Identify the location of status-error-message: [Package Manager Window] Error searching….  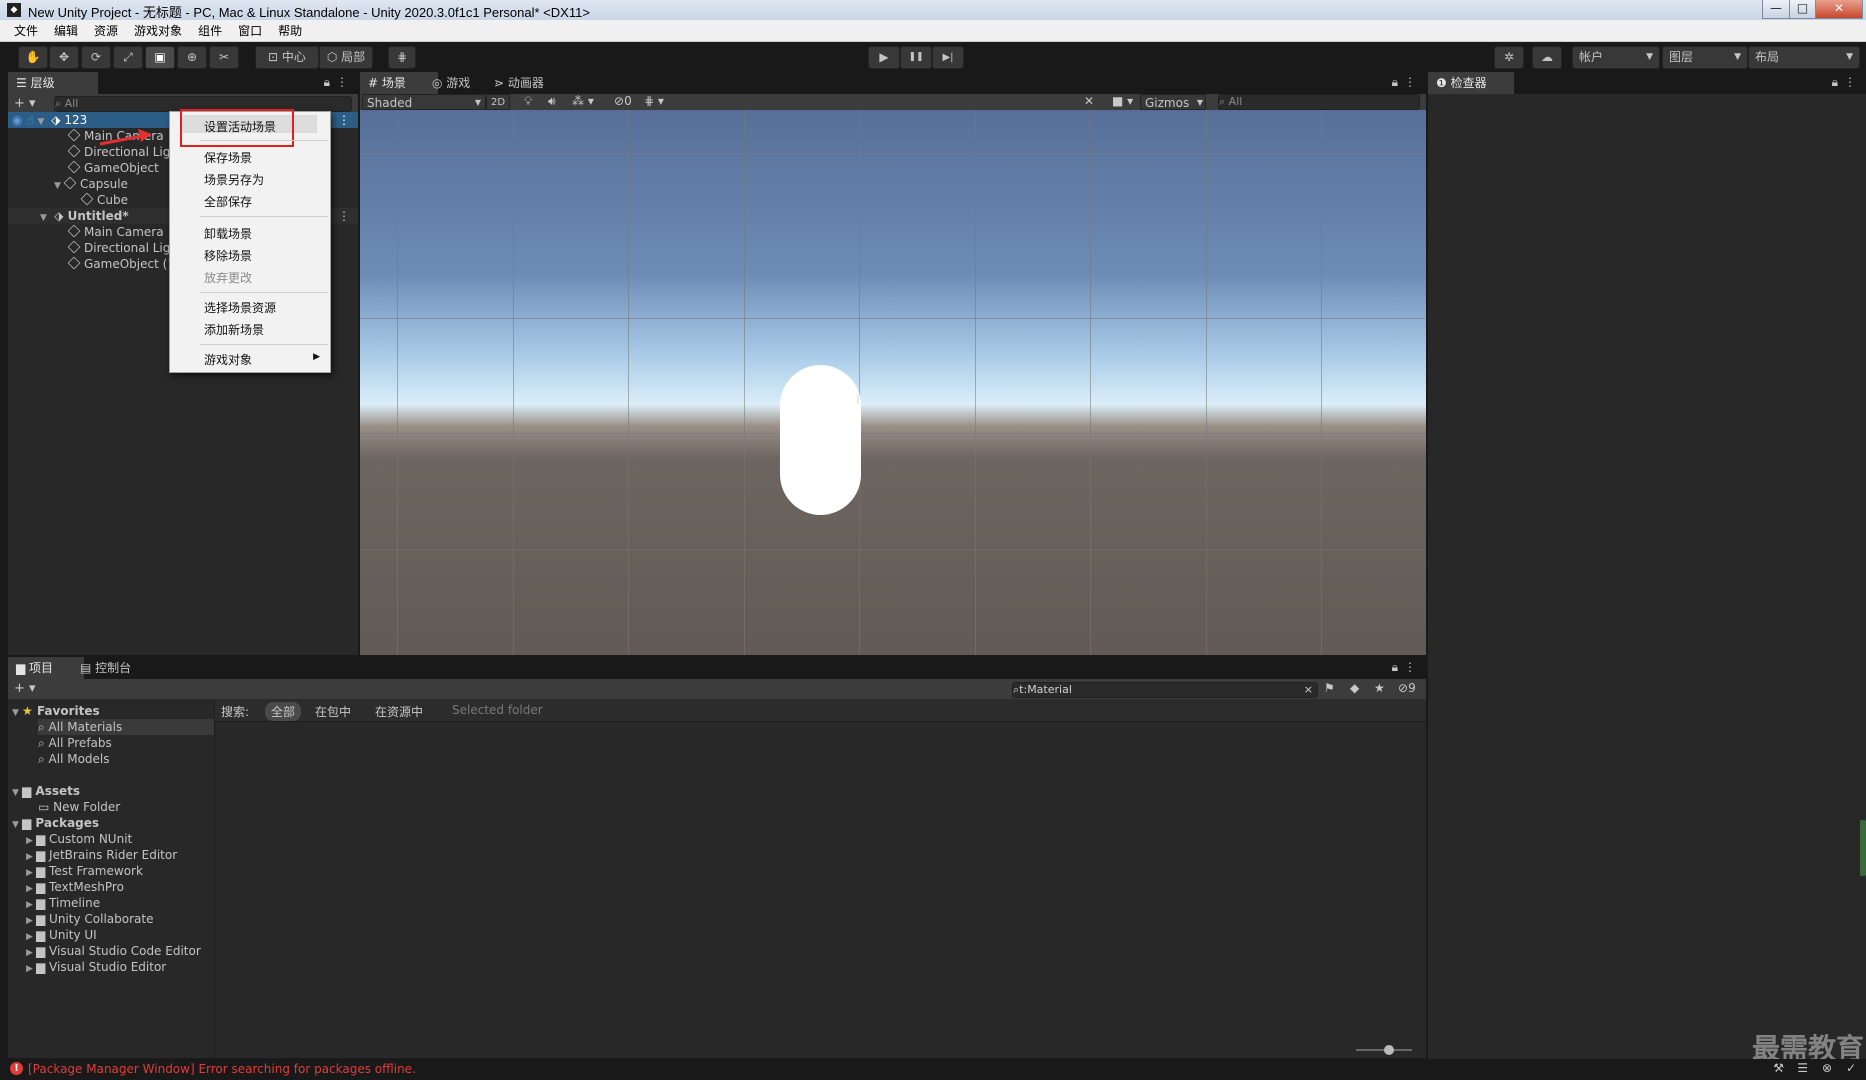
(222, 1069).